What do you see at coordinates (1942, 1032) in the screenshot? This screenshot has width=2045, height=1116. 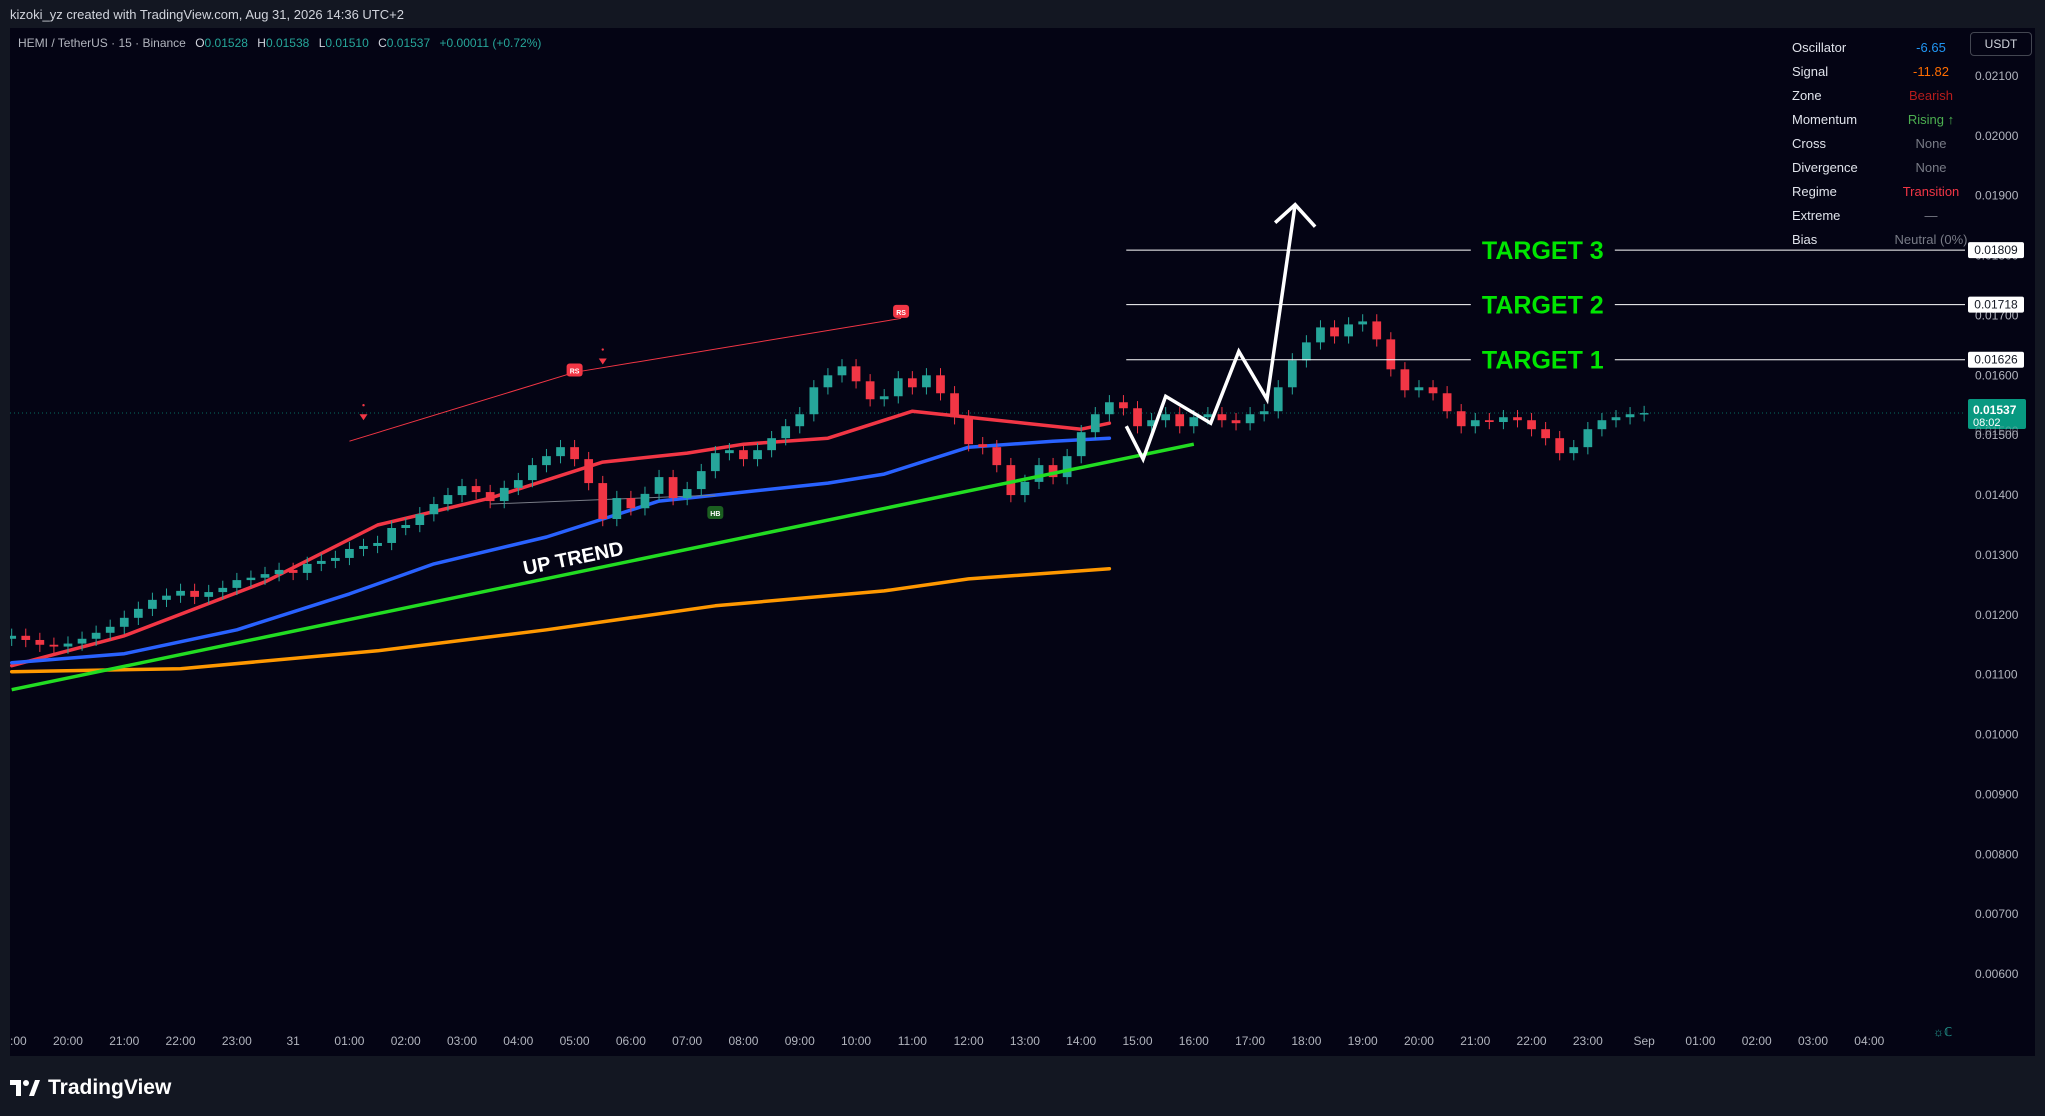 I see `sun-icon: ☼ℂ` at bounding box center [1942, 1032].